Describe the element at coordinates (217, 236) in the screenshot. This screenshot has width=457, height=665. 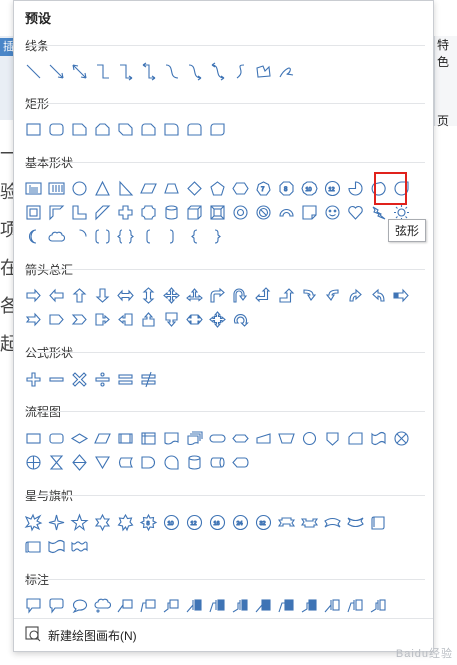
I see `shape-right-brace-icon` at that location.